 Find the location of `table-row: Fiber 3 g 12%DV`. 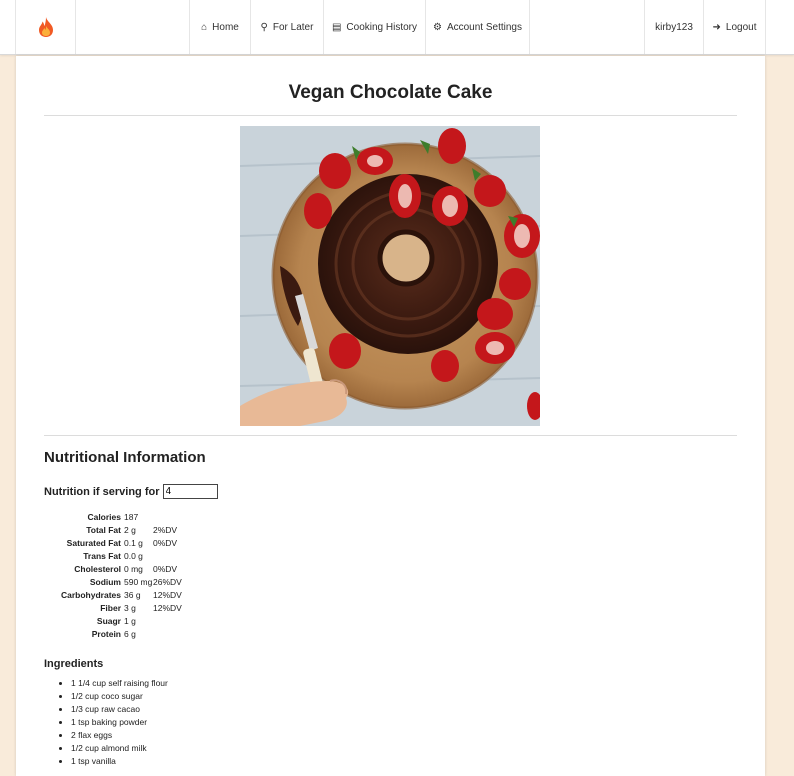

table-row: Fiber 3 g 12%DV is located at coordinates (125, 608).